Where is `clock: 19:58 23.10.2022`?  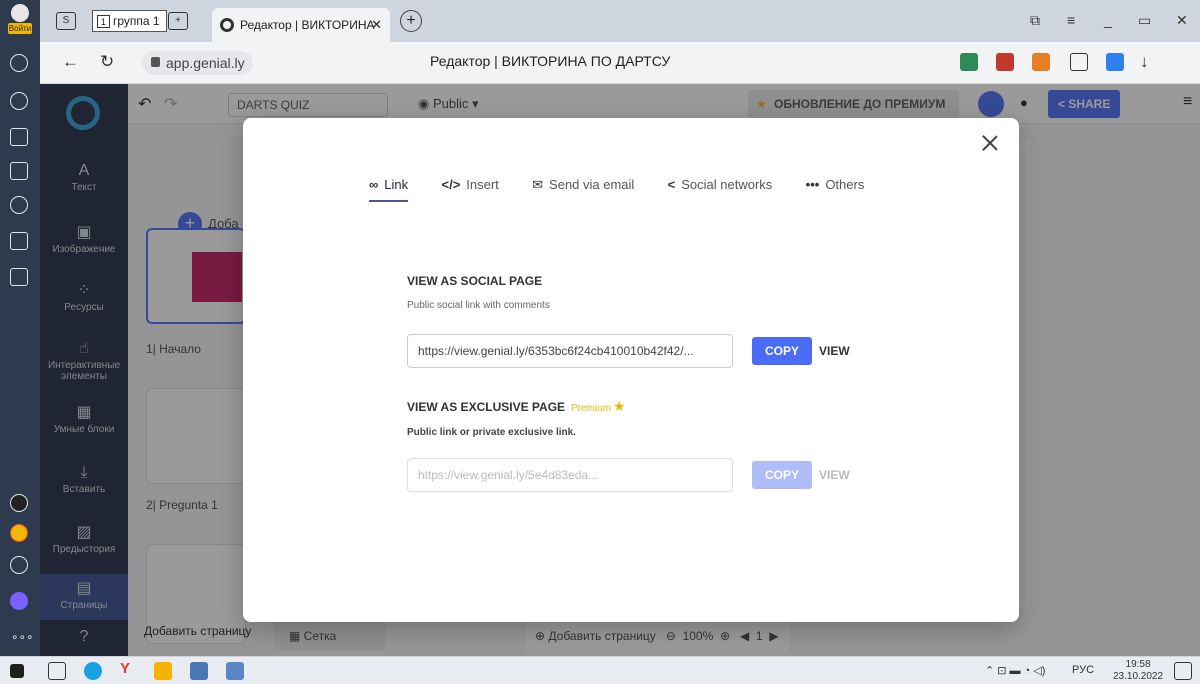 clock: 19:58 23.10.2022 is located at coordinates (1138, 671).